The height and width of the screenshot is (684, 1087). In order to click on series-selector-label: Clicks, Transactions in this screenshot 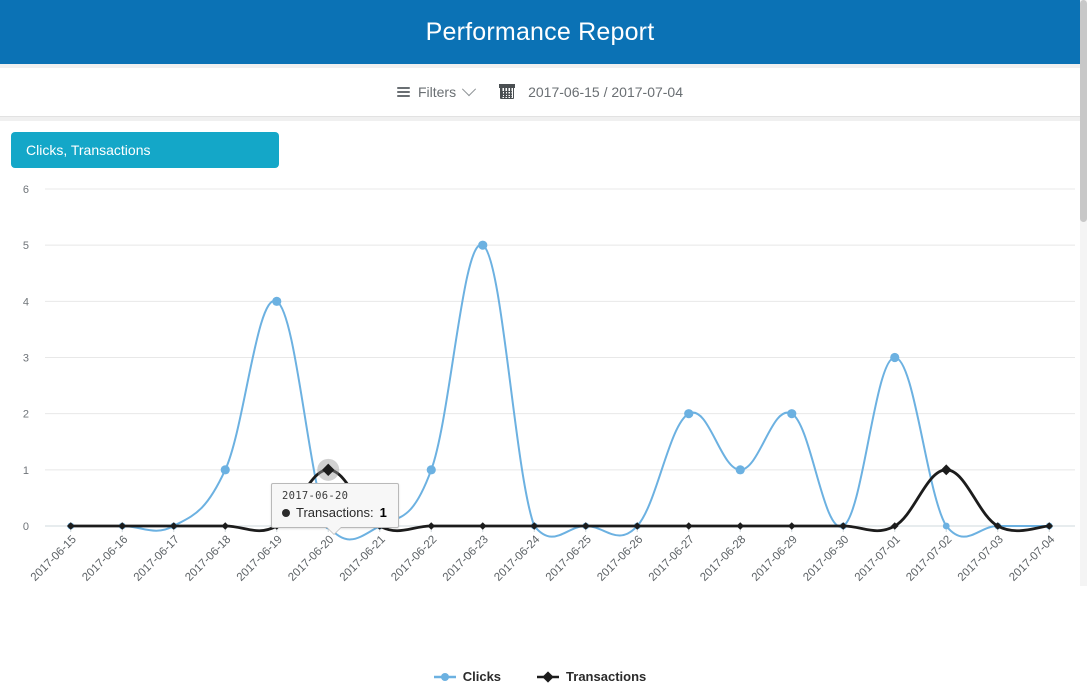, I will do `click(88, 150)`.